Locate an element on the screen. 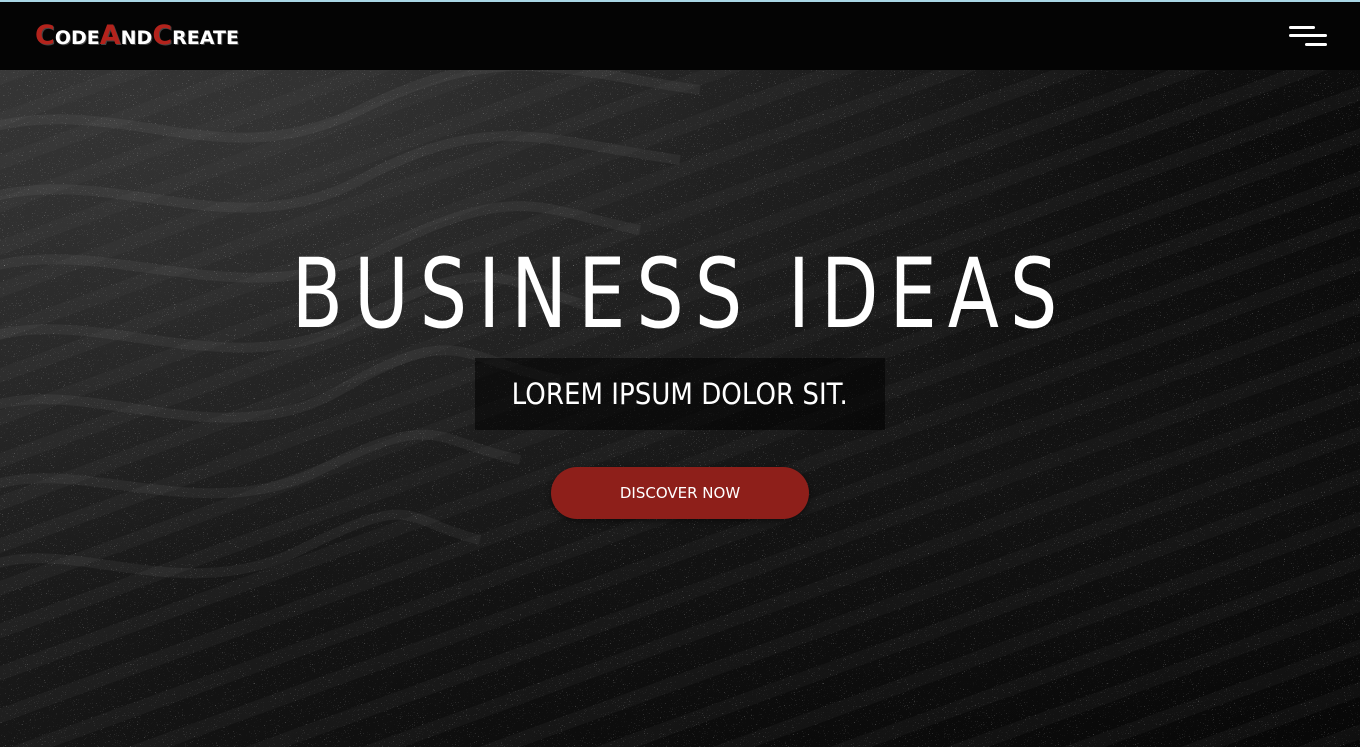 This screenshot has width=1360, height=747. hero-subtitle: LOREM IPSUM DOLOR SIT. is located at coordinates (680, 394).